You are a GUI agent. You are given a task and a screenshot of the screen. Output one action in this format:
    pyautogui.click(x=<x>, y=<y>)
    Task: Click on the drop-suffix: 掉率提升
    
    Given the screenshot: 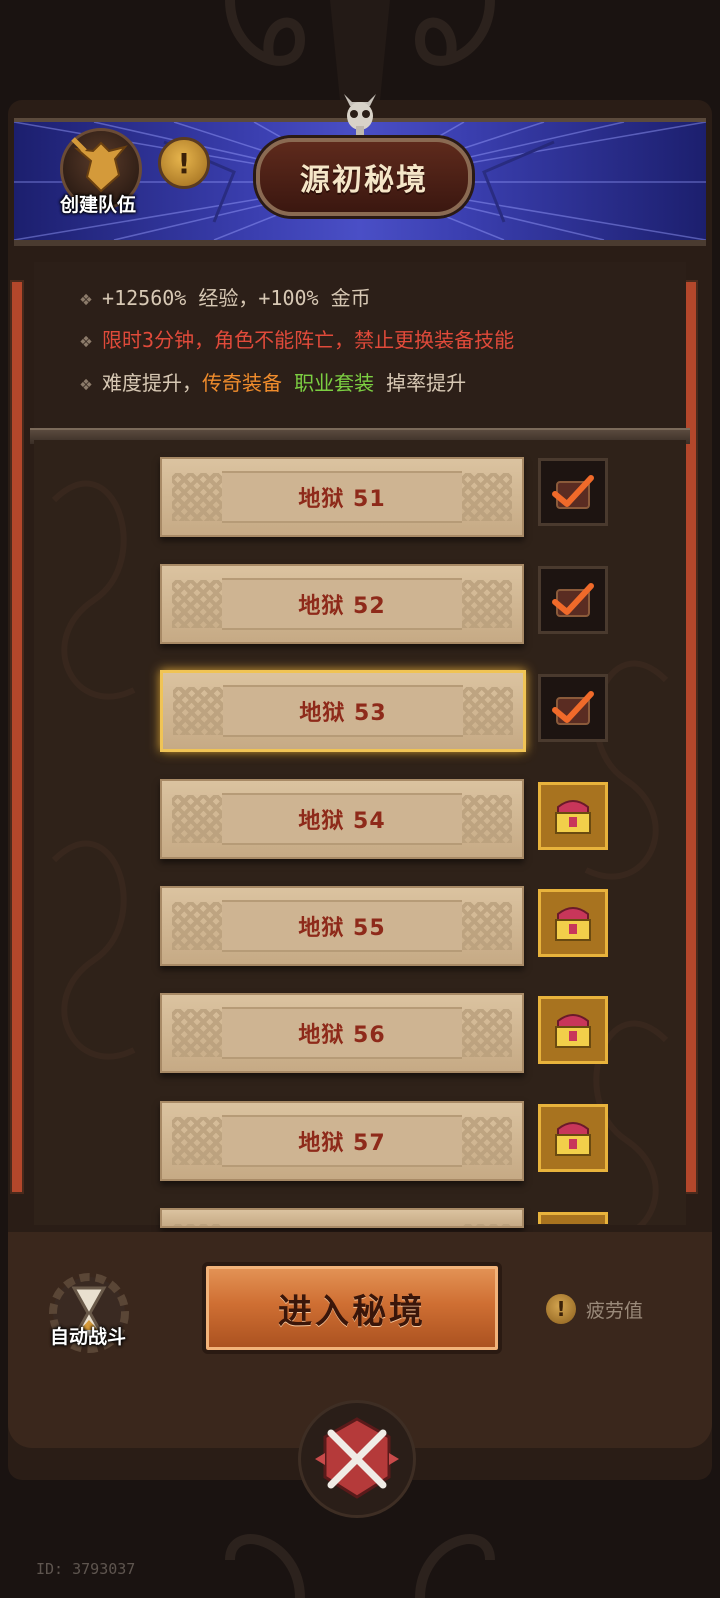 What is the action you would take?
    pyautogui.click(x=426, y=383)
    